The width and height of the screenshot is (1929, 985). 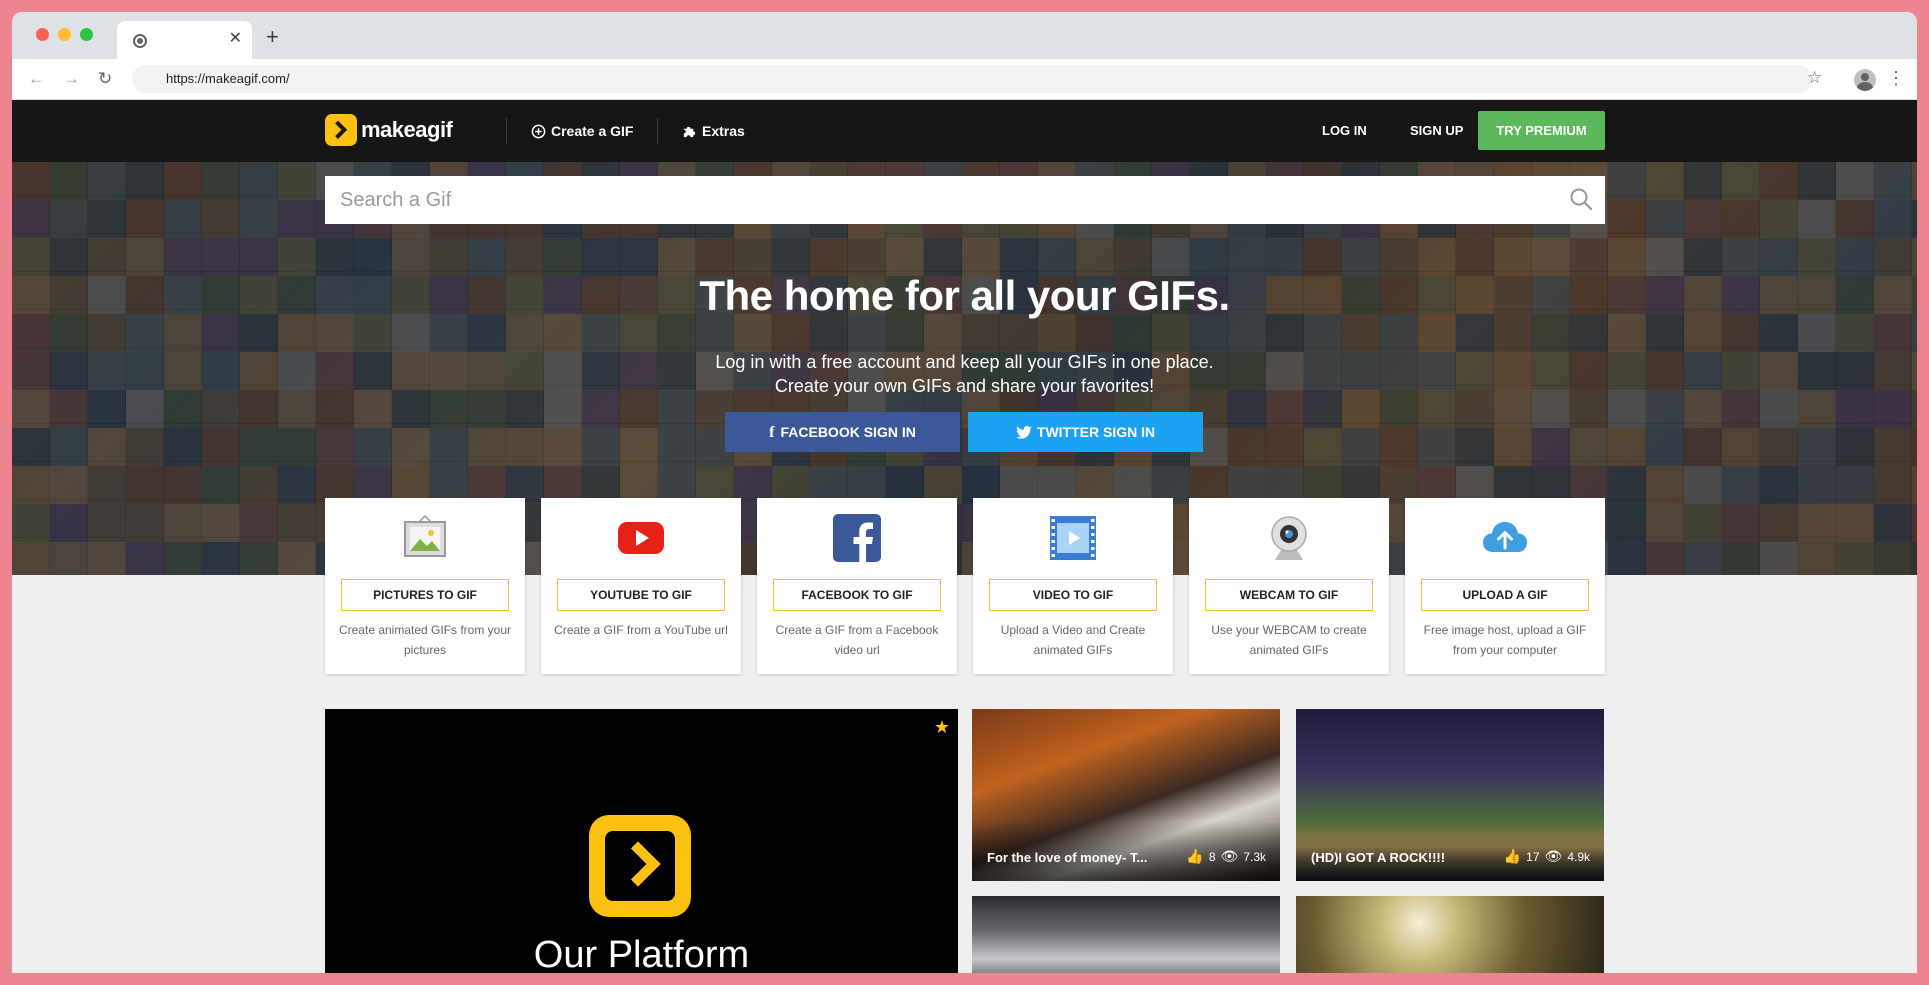 I want to click on facebook-to-gif-button: FACEBOOK TO GIF, so click(x=857, y=595).